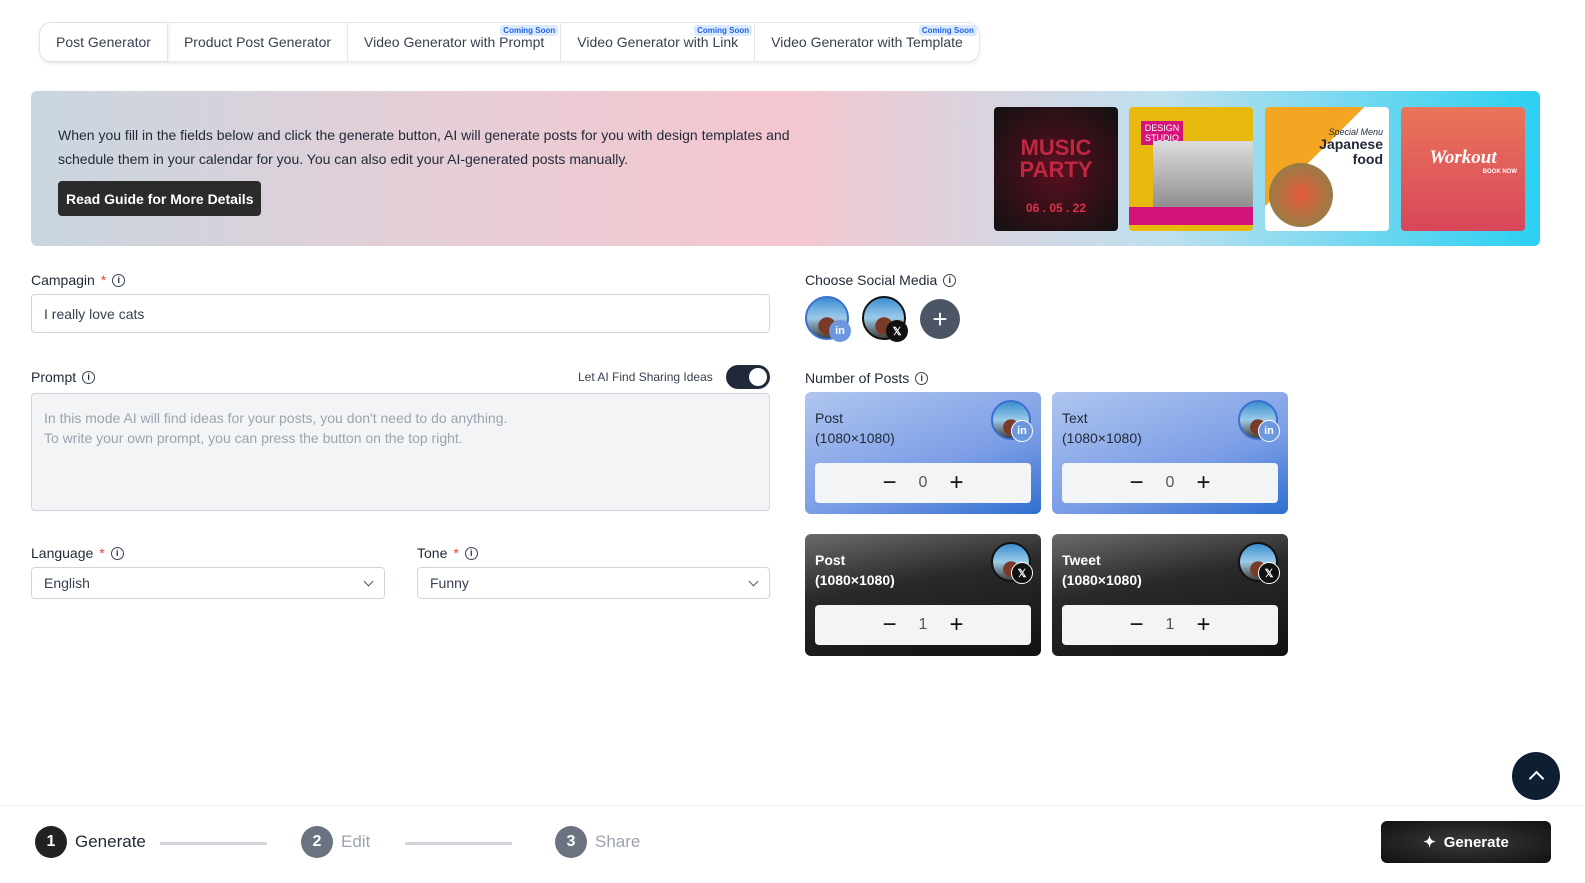  Describe the element at coordinates (1170, 453) in the screenshot. I see `post-count-card-linkedin: Text (1080×1080) in −0 +` at that location.